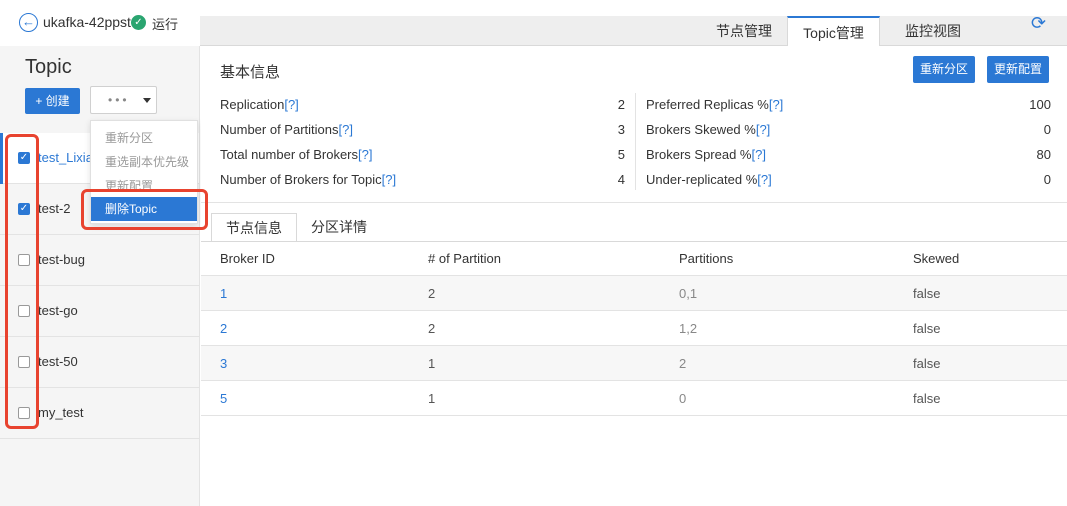 The image size is (1067, 506). Describe the element at coordinates (223, 363) in the screenshot. I see `broker-id-link: 3` at that location.